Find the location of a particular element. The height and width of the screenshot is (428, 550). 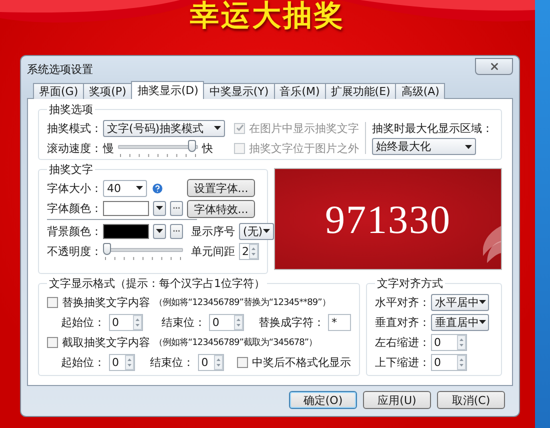

dialog-button: 应用(U) is located at coordinates (397, 400).